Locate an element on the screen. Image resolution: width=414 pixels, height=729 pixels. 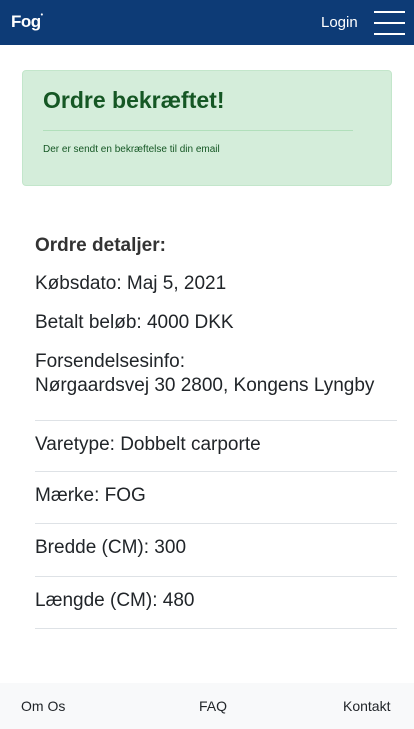
alert-heading: Ordre bekræftet! is located at coordinates (134, 100).